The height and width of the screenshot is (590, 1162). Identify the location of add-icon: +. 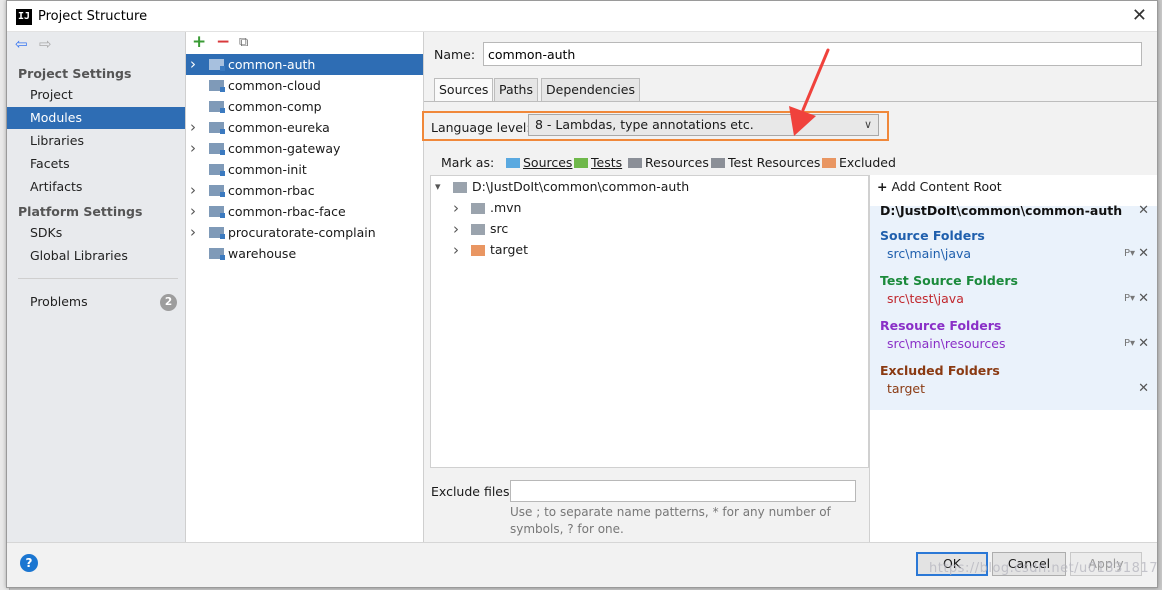
(199, 42).